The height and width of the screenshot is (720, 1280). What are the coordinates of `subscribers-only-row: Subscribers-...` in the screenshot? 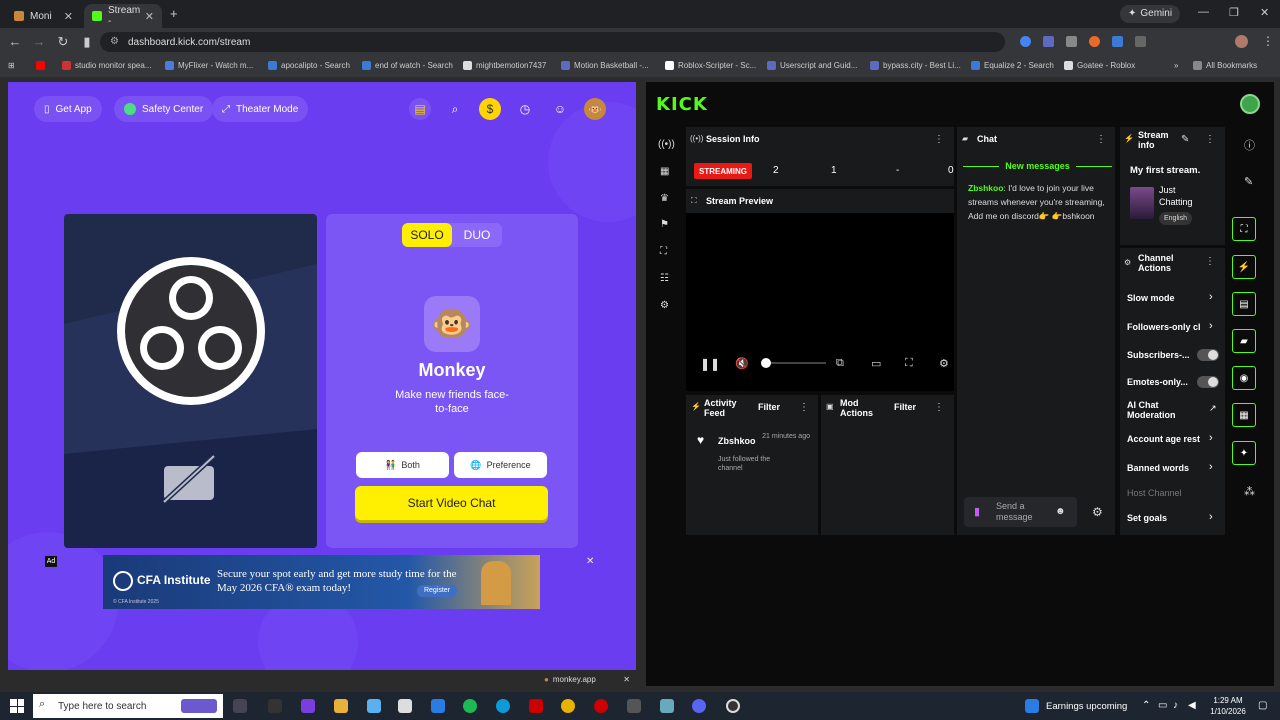 It's located at (1158, 355).